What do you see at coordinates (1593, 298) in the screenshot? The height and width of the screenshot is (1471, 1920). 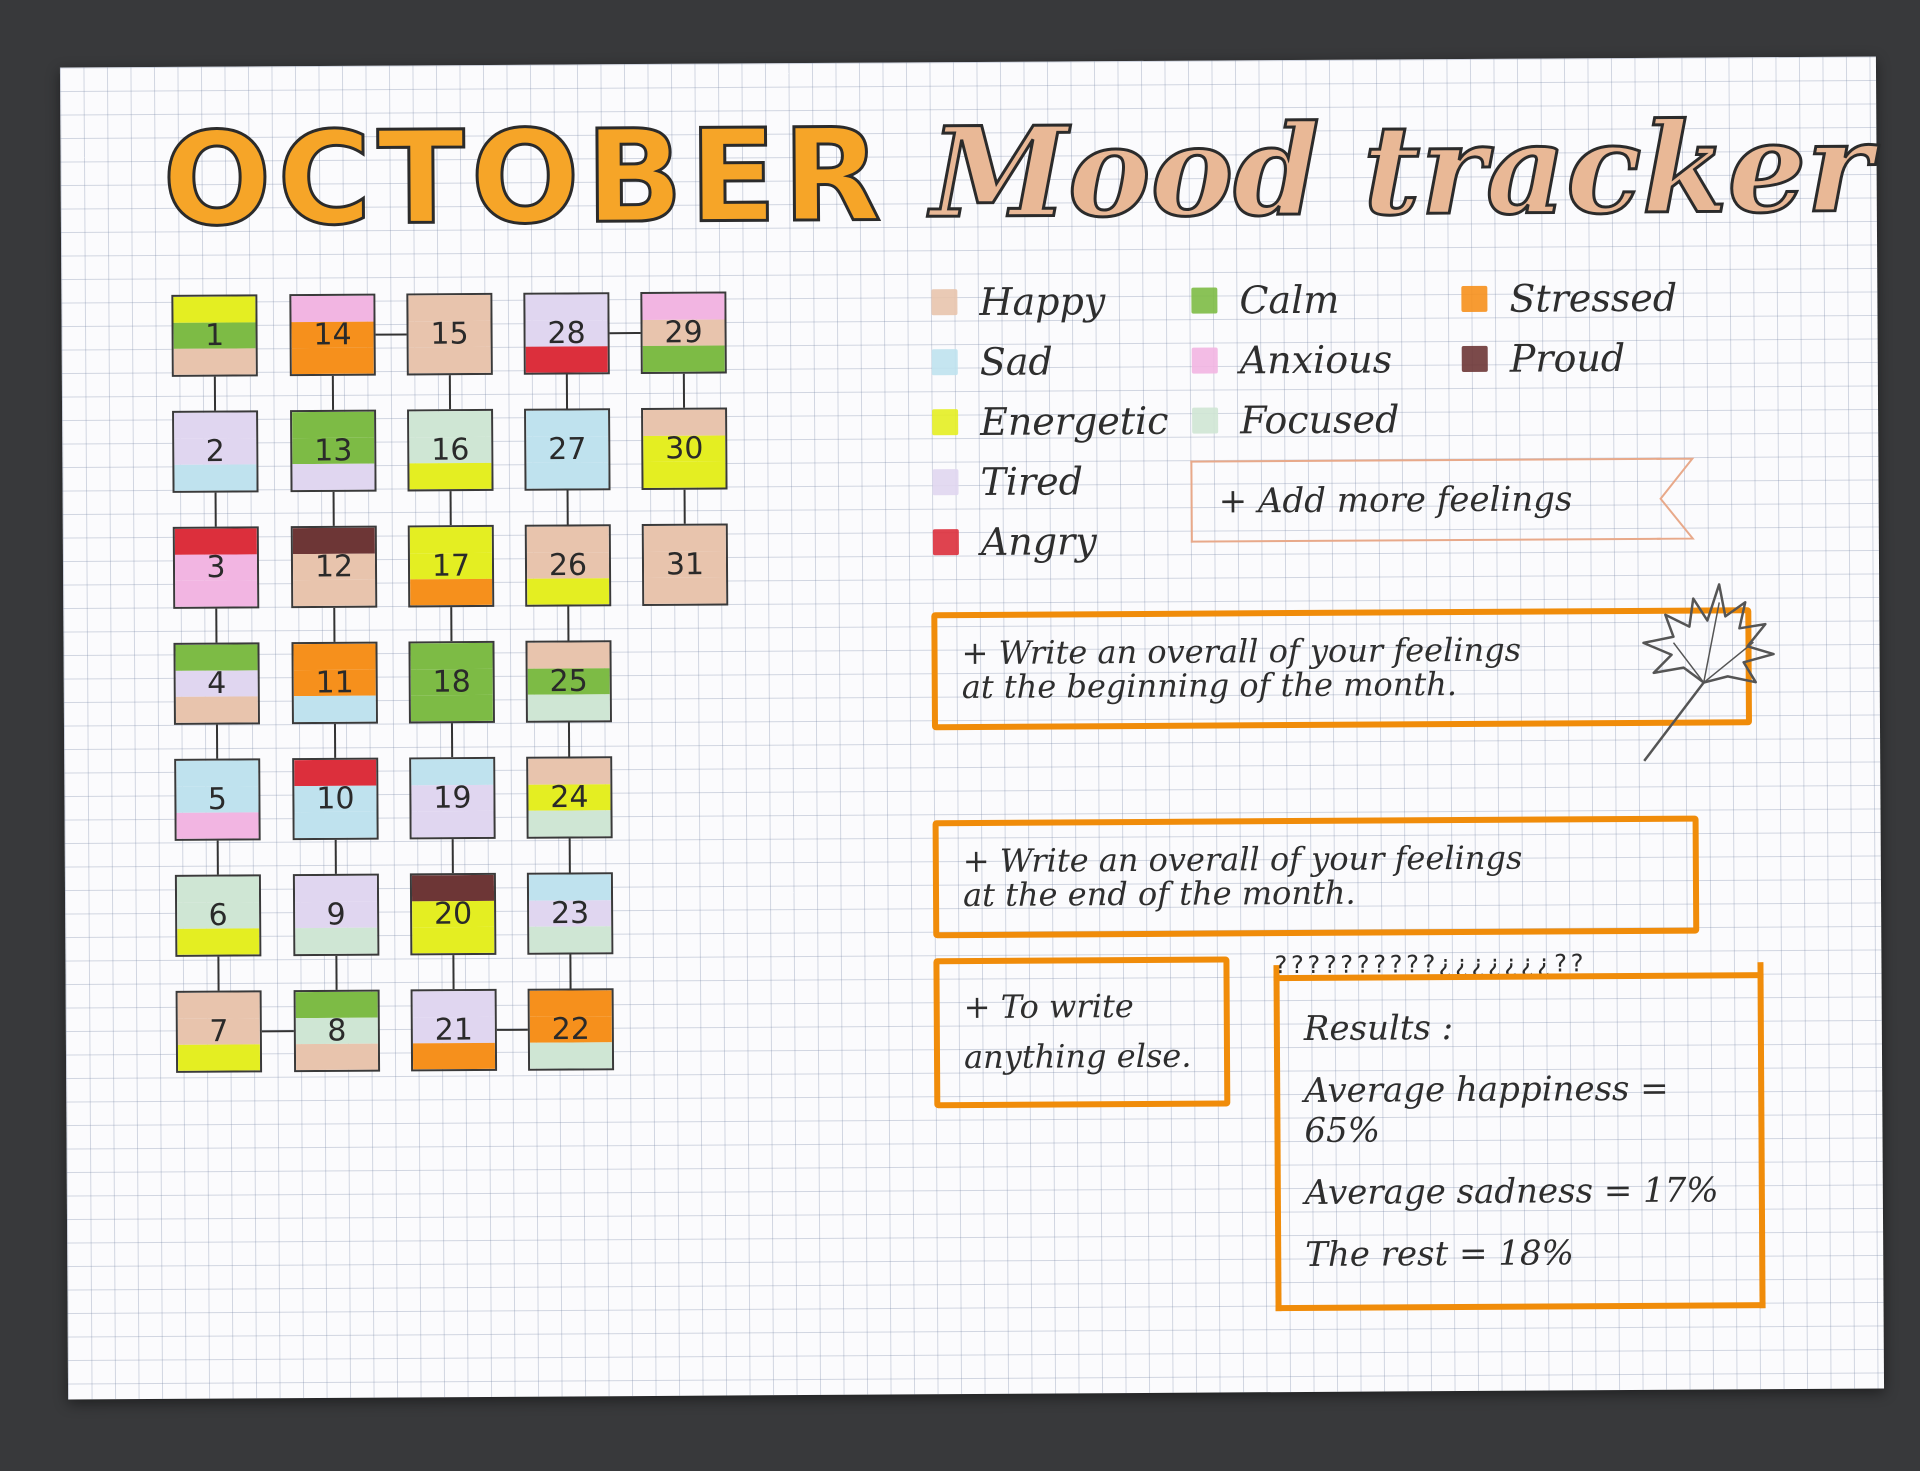 I see `legend-label: Stressed` at bounding box center [1593, 298].